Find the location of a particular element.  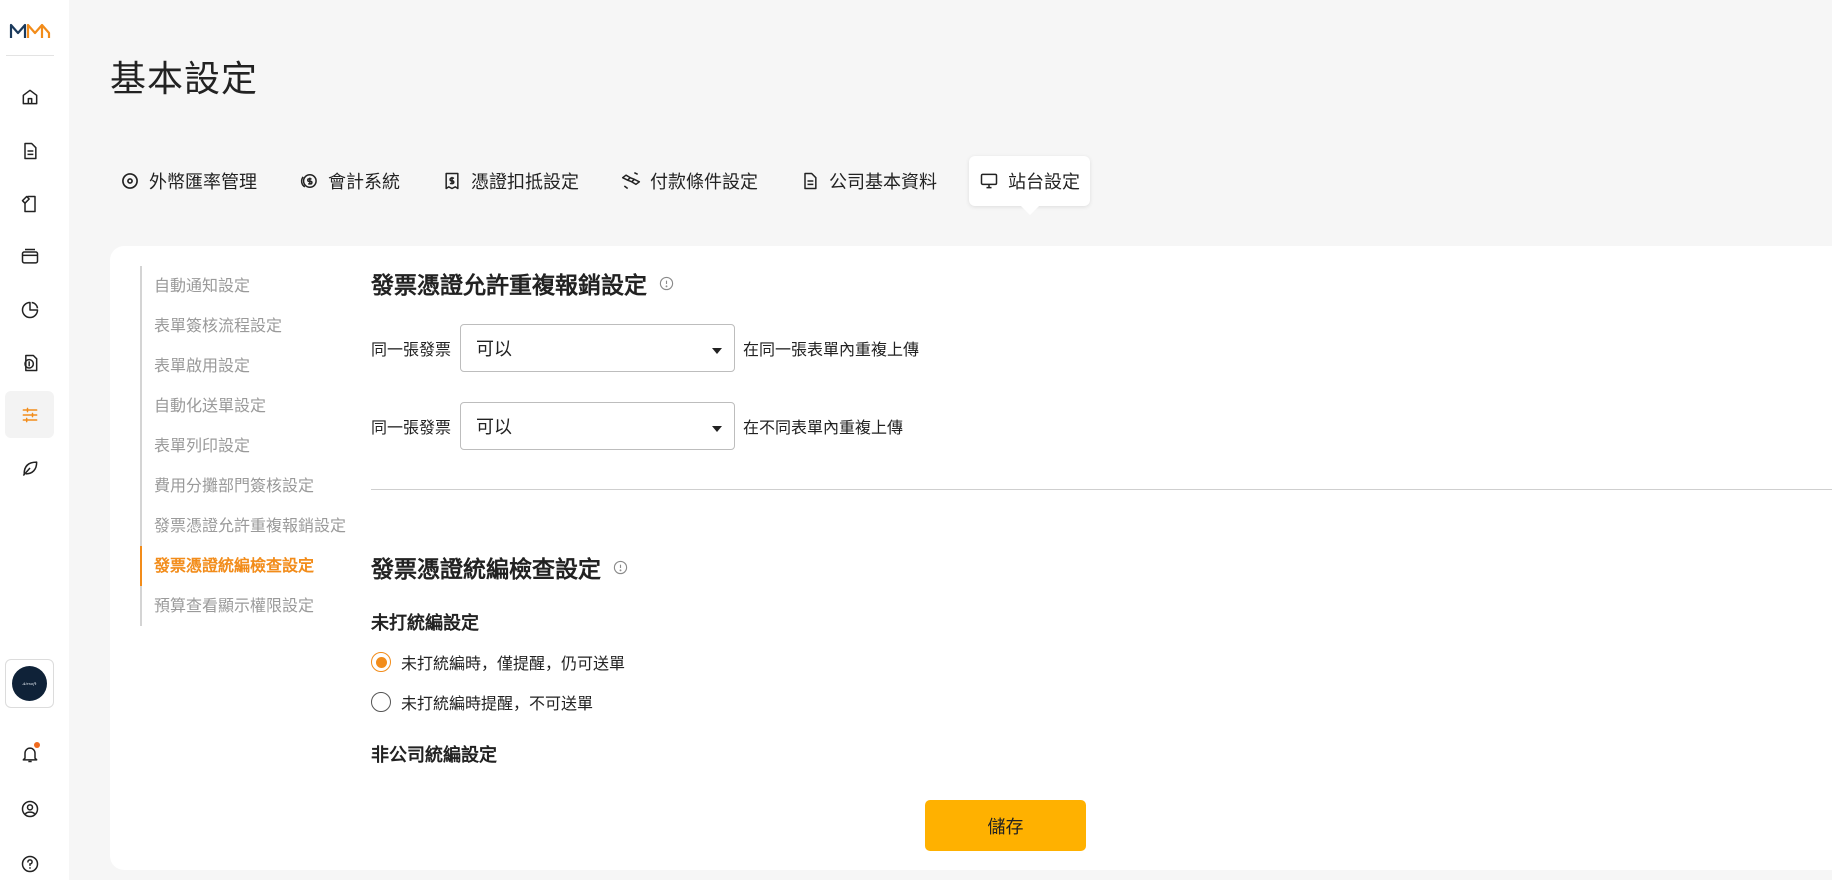

rail-divider is located at coordinates (30, 55).